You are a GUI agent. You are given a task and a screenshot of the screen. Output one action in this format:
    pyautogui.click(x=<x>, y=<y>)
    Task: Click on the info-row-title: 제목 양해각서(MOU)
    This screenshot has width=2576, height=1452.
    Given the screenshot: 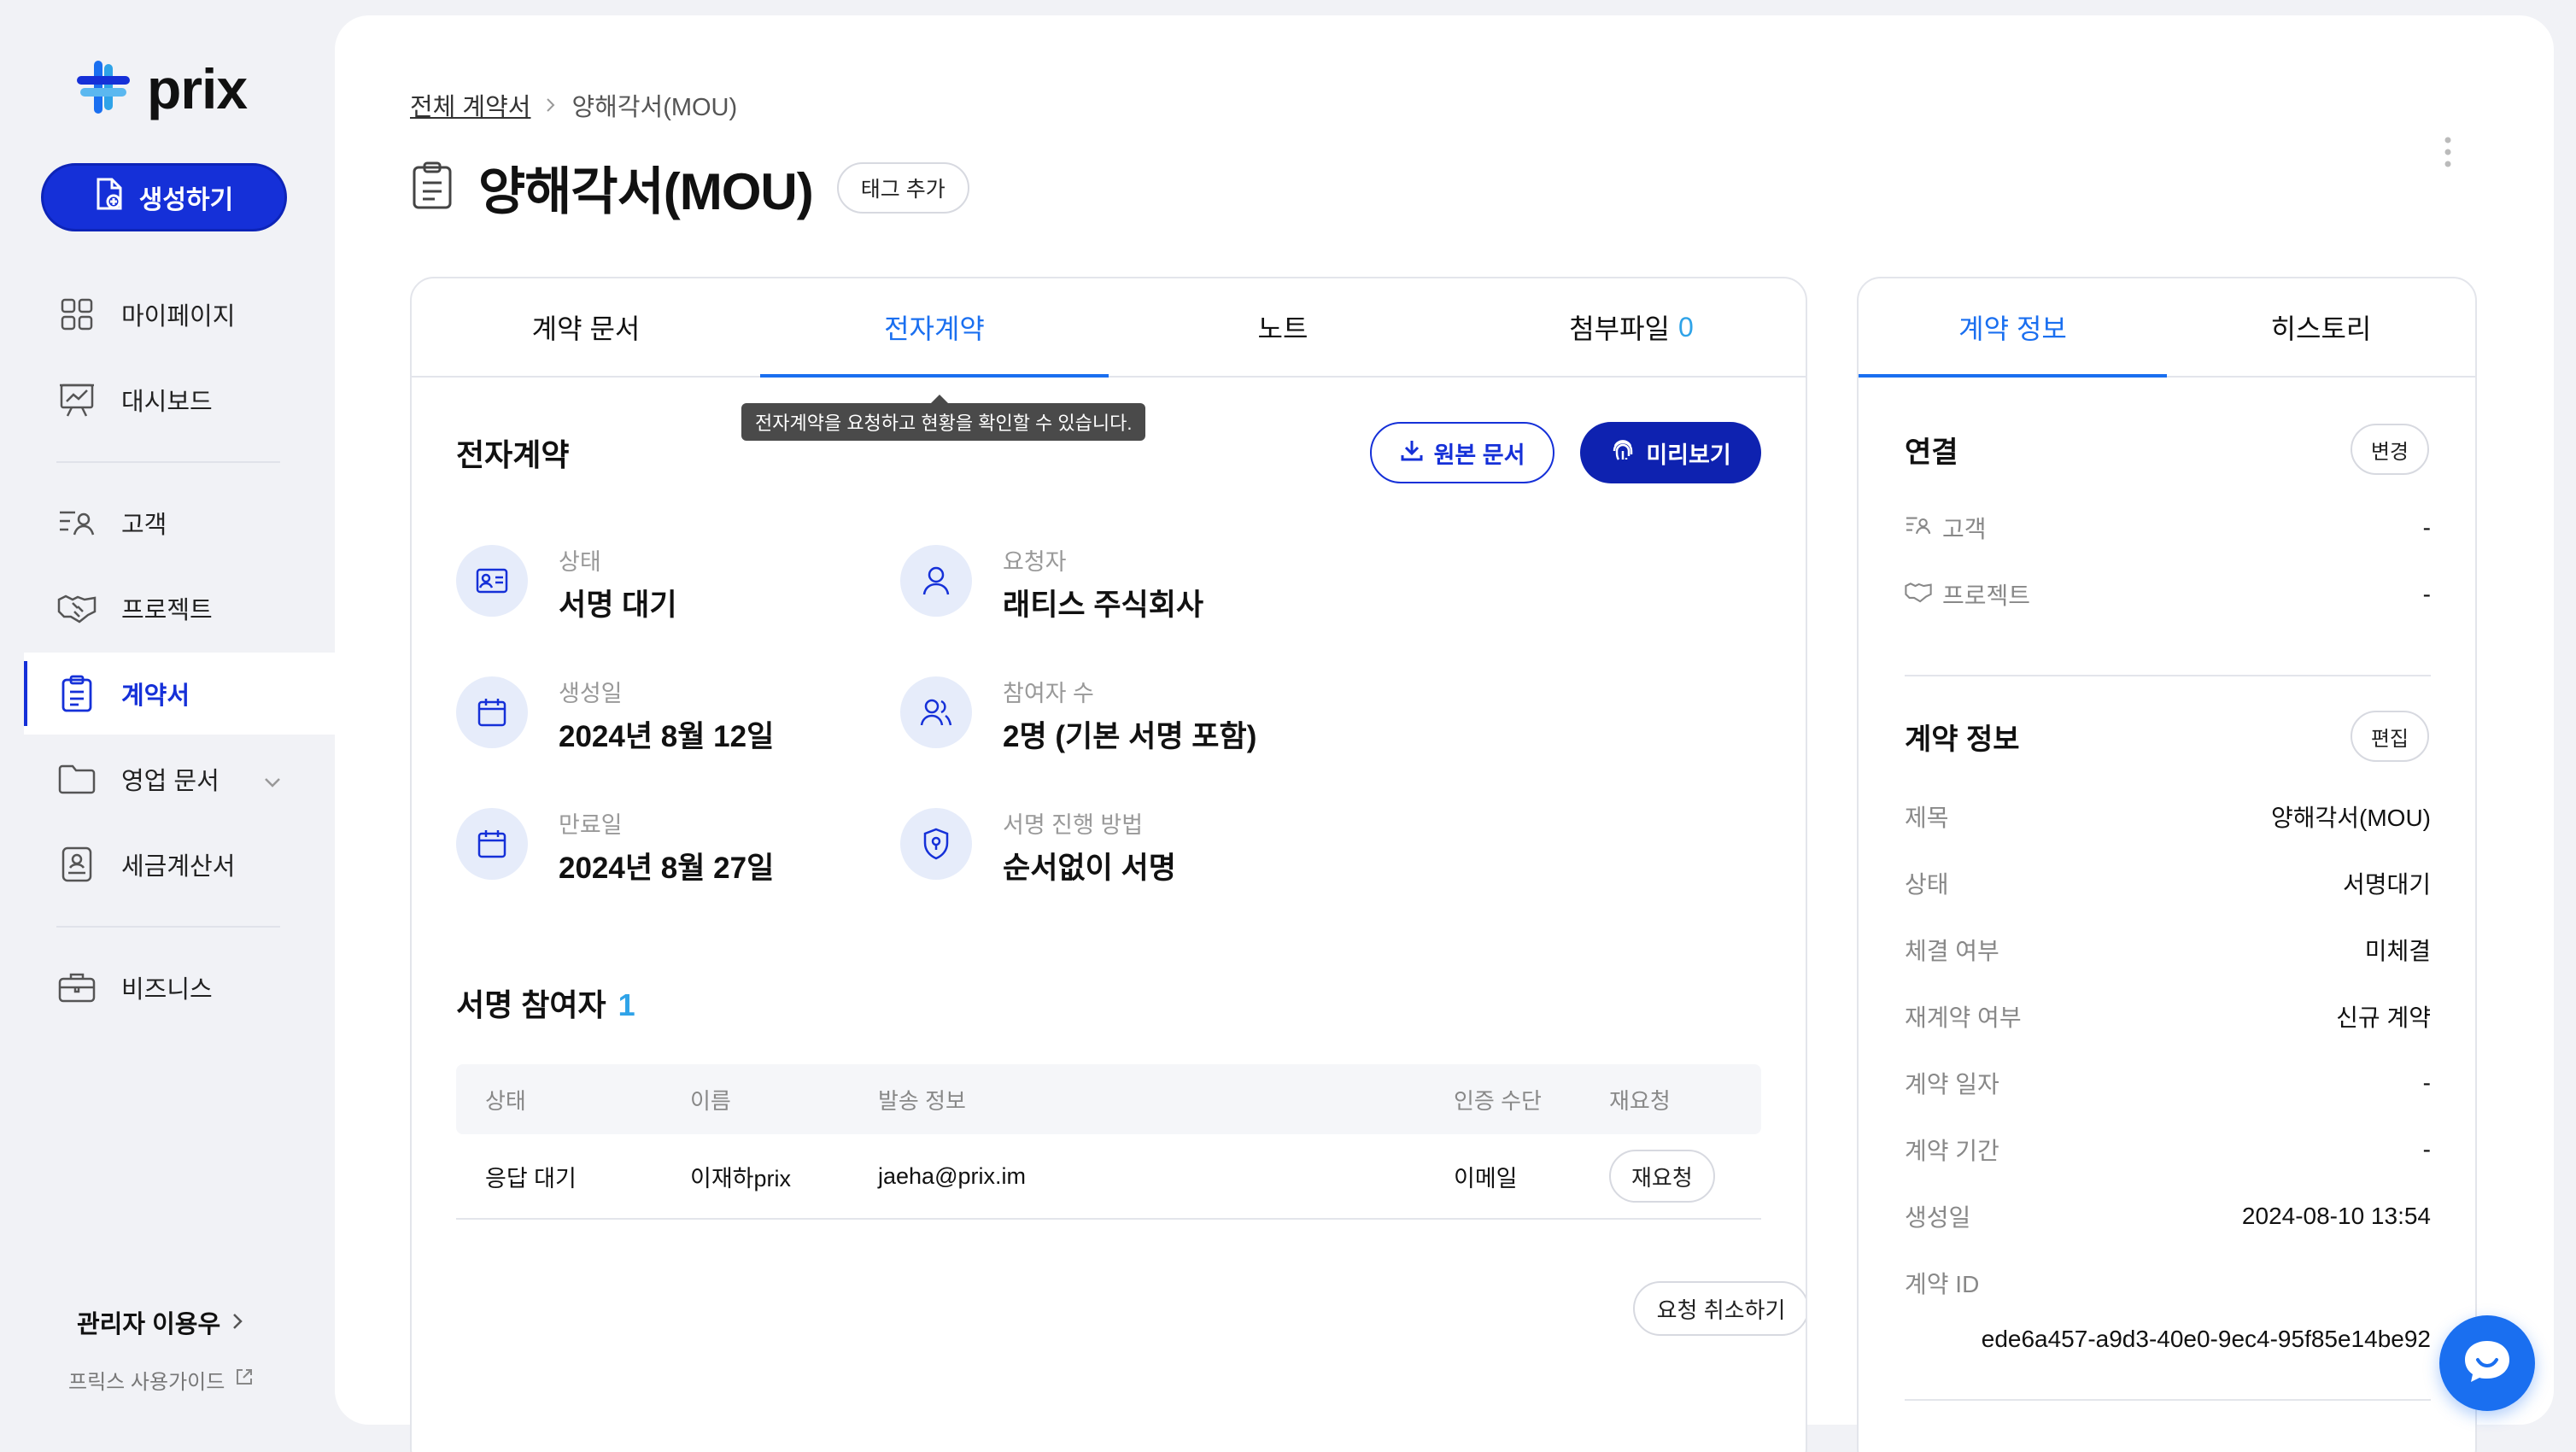 What is the action you would take?
    pyautogui.click(x=2168, y=816)
    